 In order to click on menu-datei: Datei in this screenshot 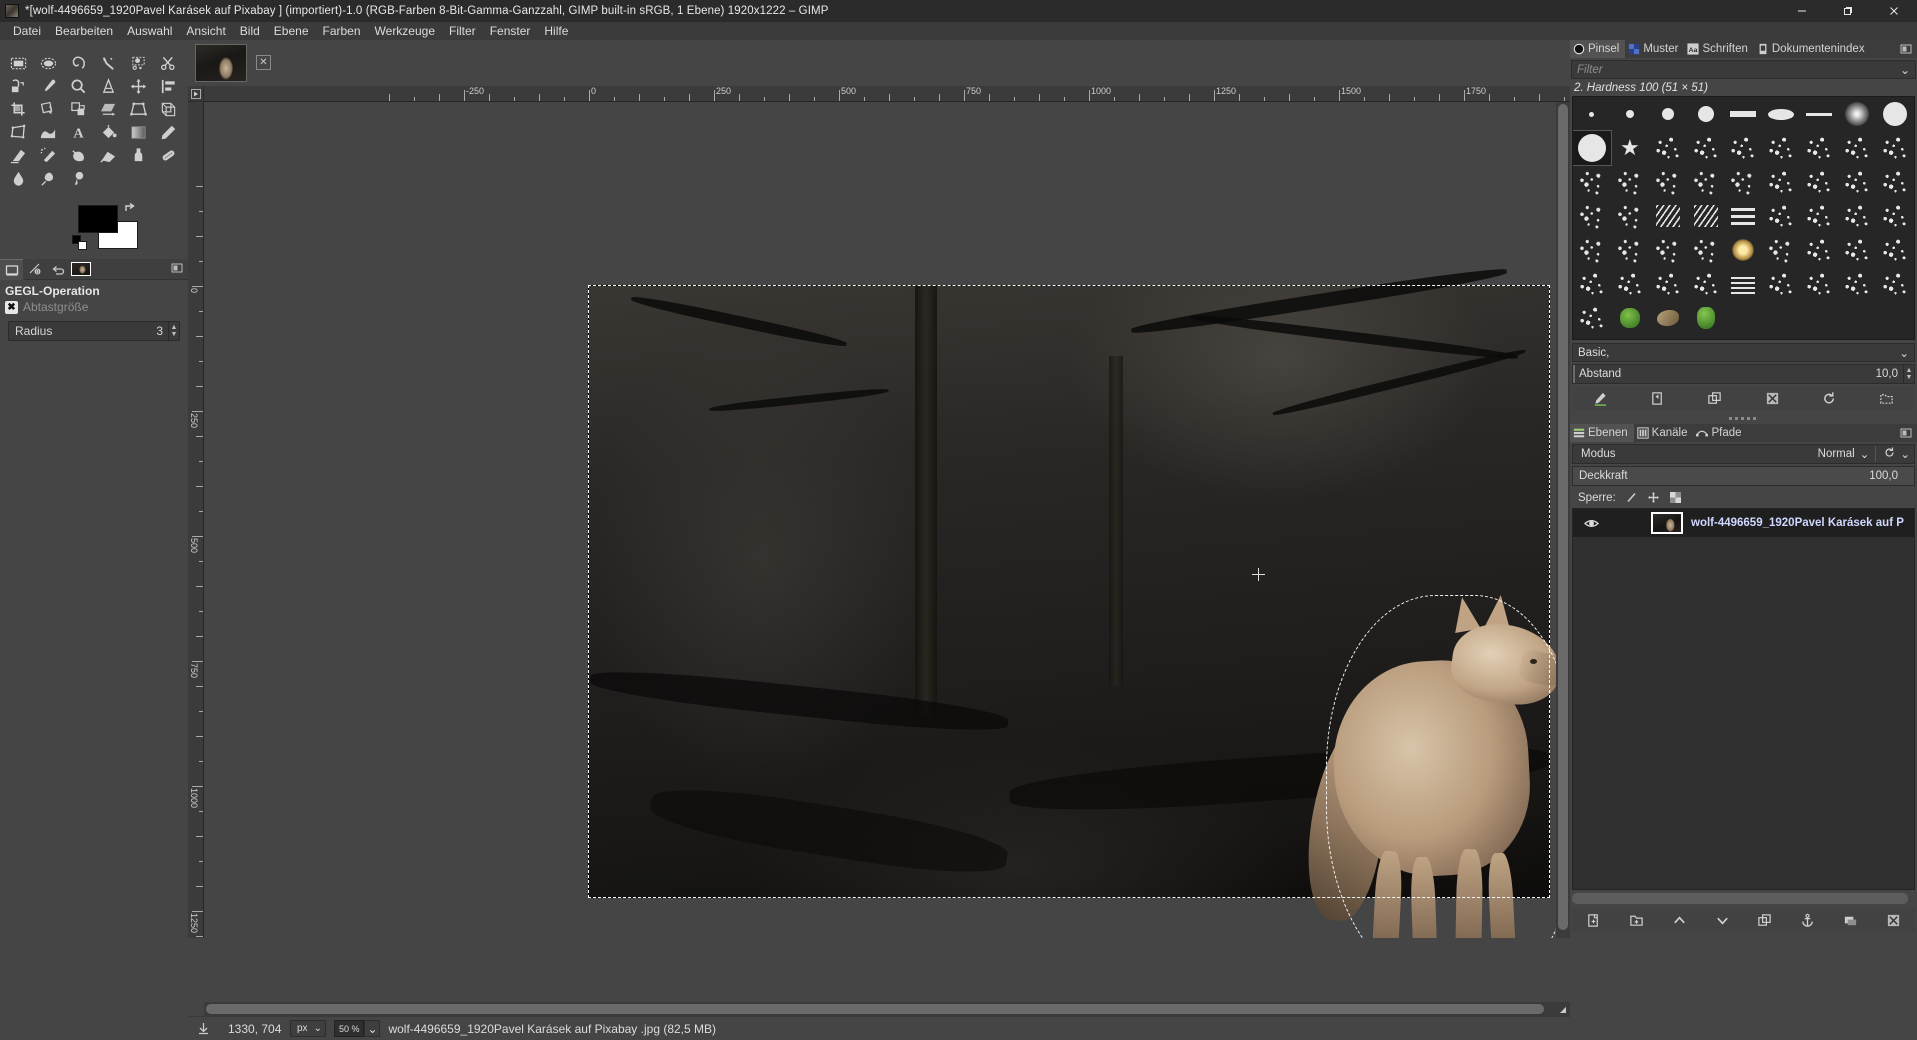, I will do `click(27, 31)`.